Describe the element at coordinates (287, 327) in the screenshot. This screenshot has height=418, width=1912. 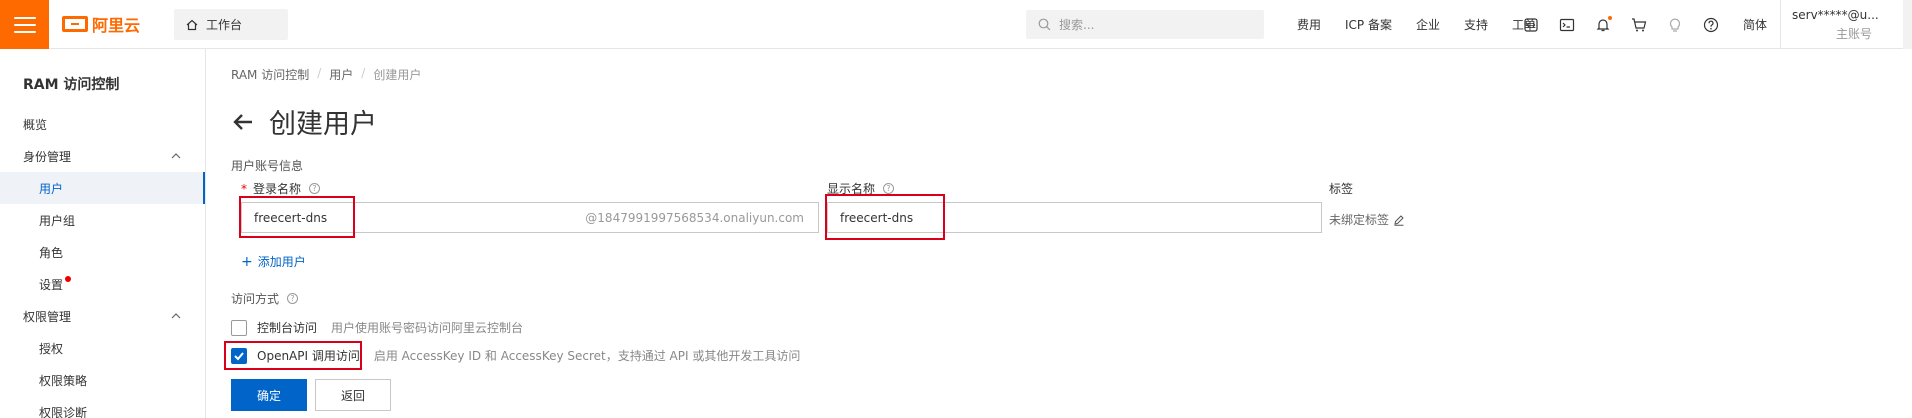
I see `console-access-label: 控制台访问` at that location.